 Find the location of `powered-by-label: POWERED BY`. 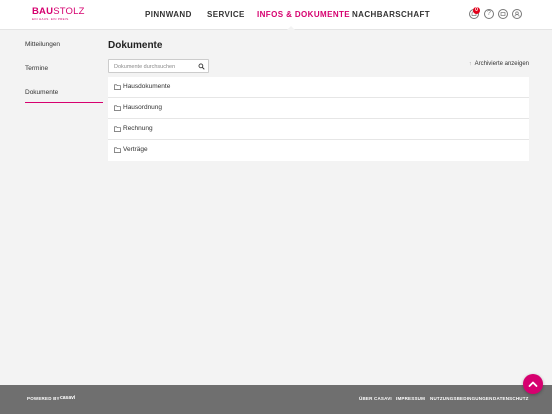

powered-by-label: POWERED BY is located at coordinates (43, 398).